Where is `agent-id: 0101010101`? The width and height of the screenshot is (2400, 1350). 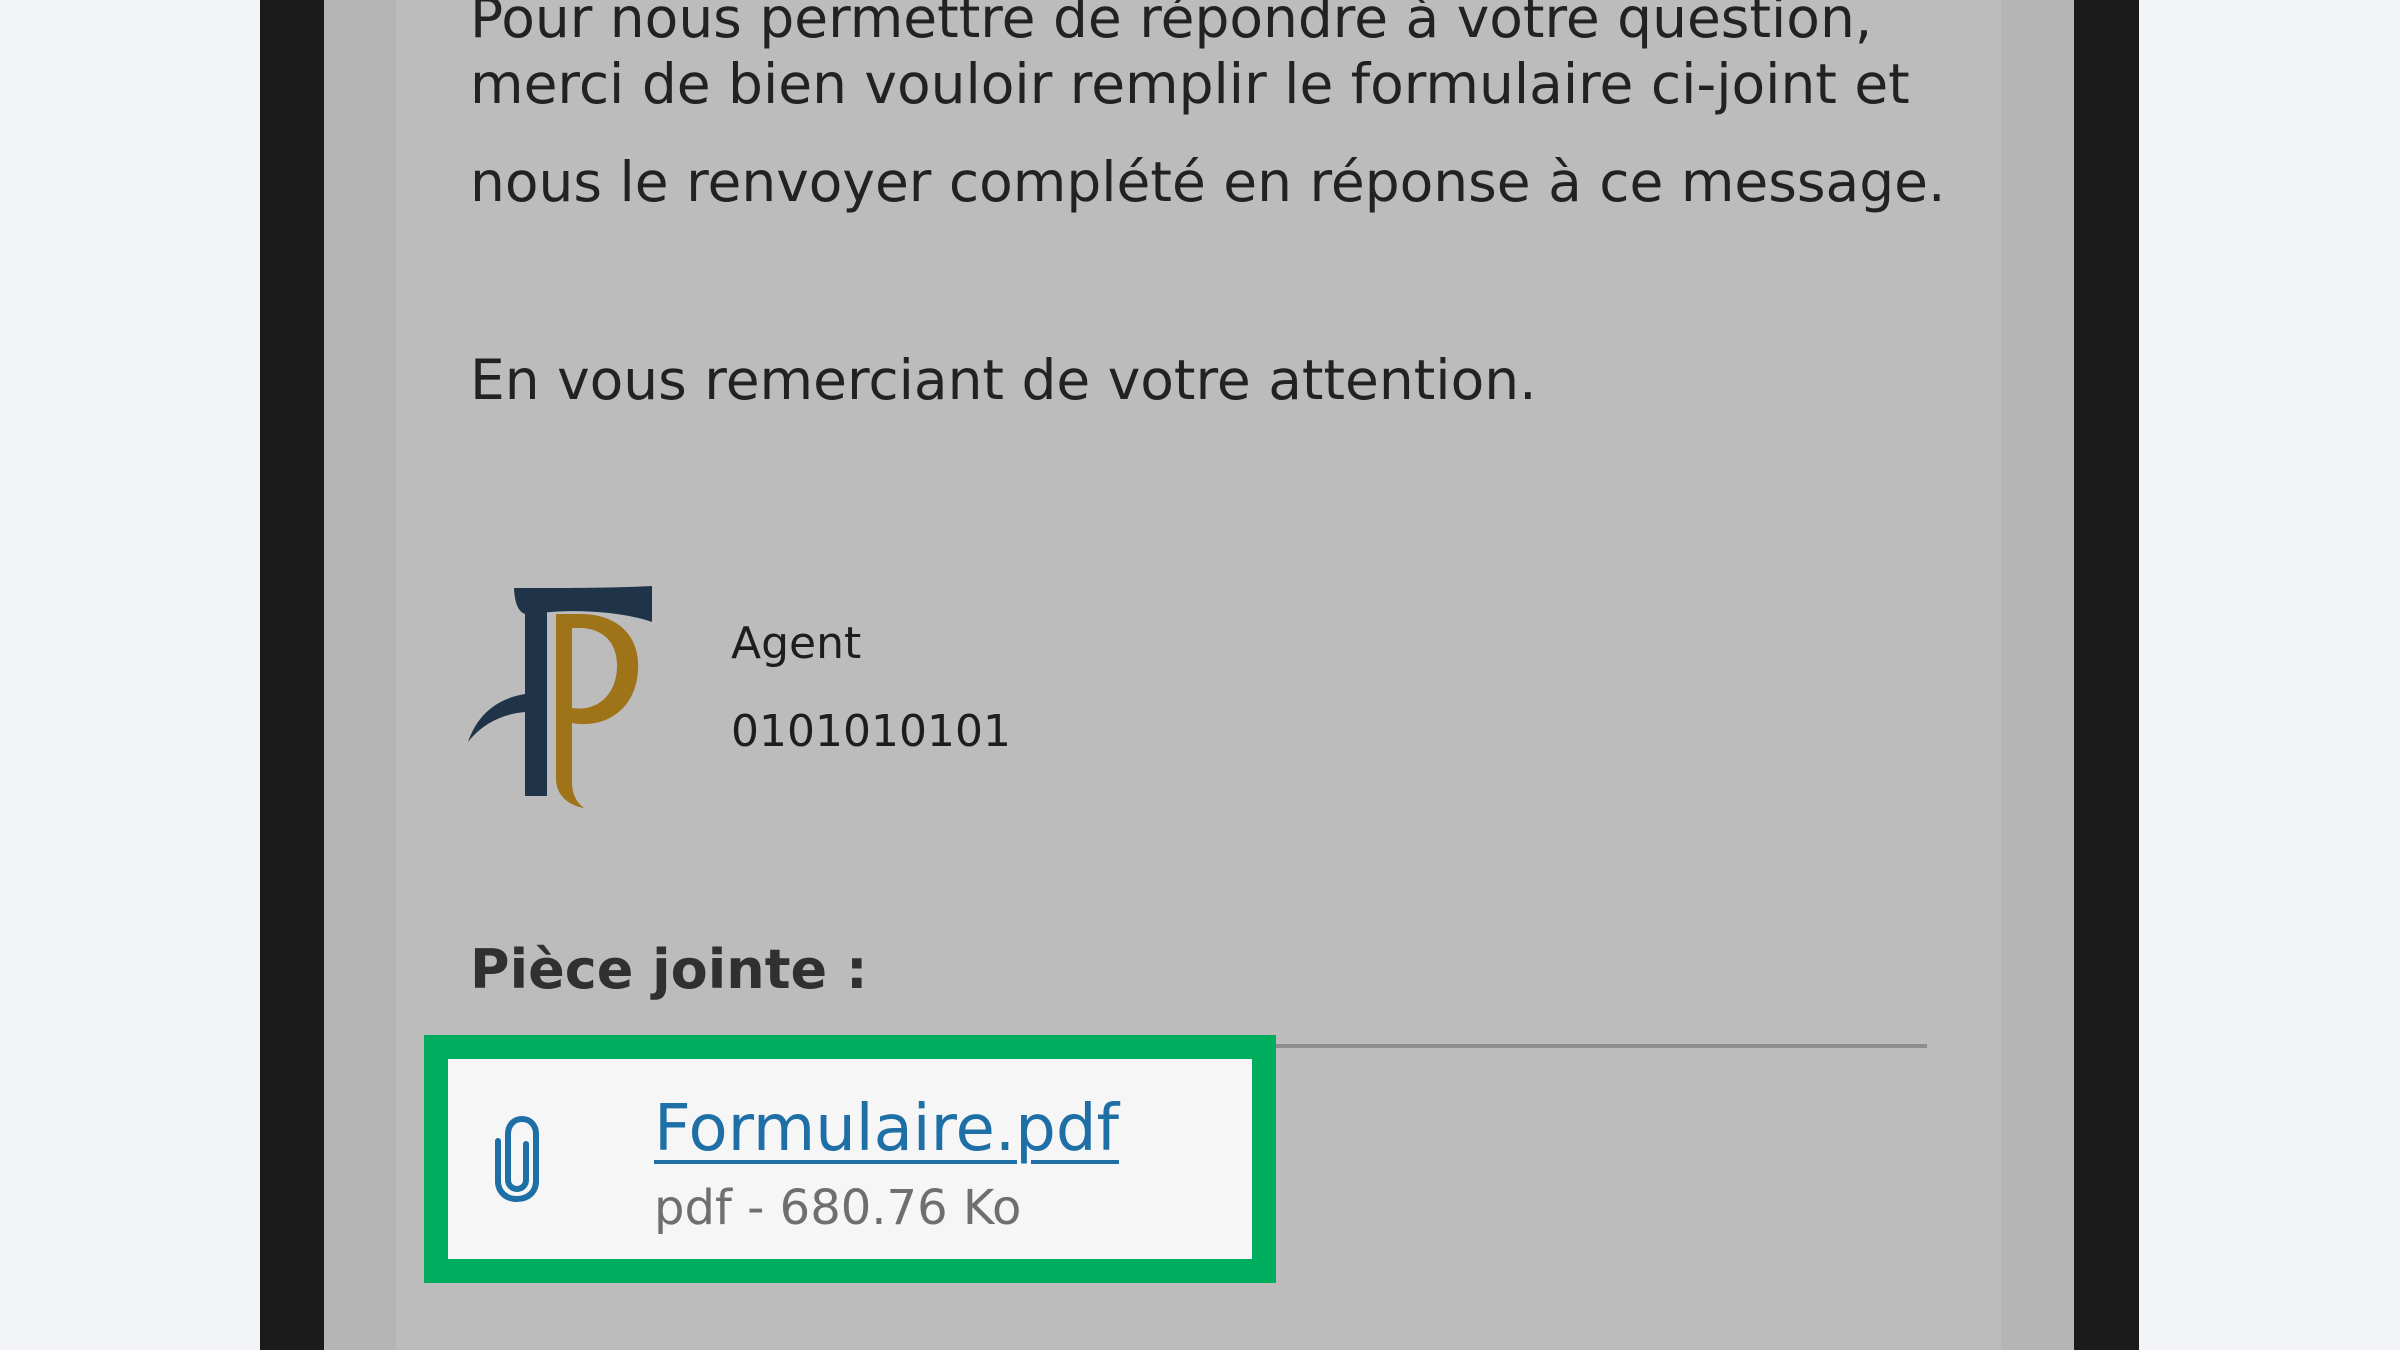
agent-id: 0101010101 is located at coordinates (871, 731).